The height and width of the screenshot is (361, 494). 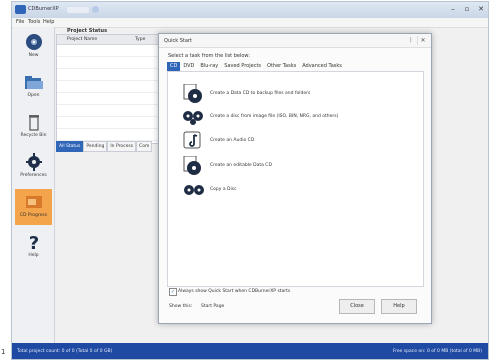 What do you see at coordinates (188, 66) in the screenshot?
I see `tab-dvd: DVD` at bounding box center [188, 66].